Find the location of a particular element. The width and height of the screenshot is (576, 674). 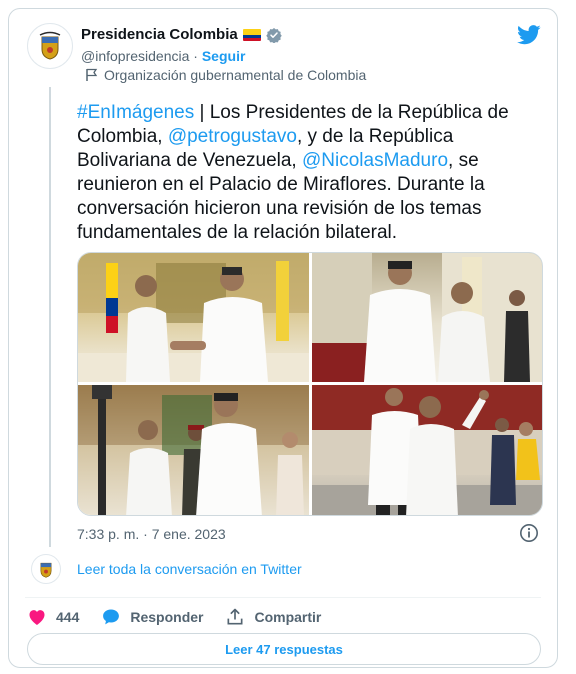

reply-label: Responder is located at coordinates (167, 617).